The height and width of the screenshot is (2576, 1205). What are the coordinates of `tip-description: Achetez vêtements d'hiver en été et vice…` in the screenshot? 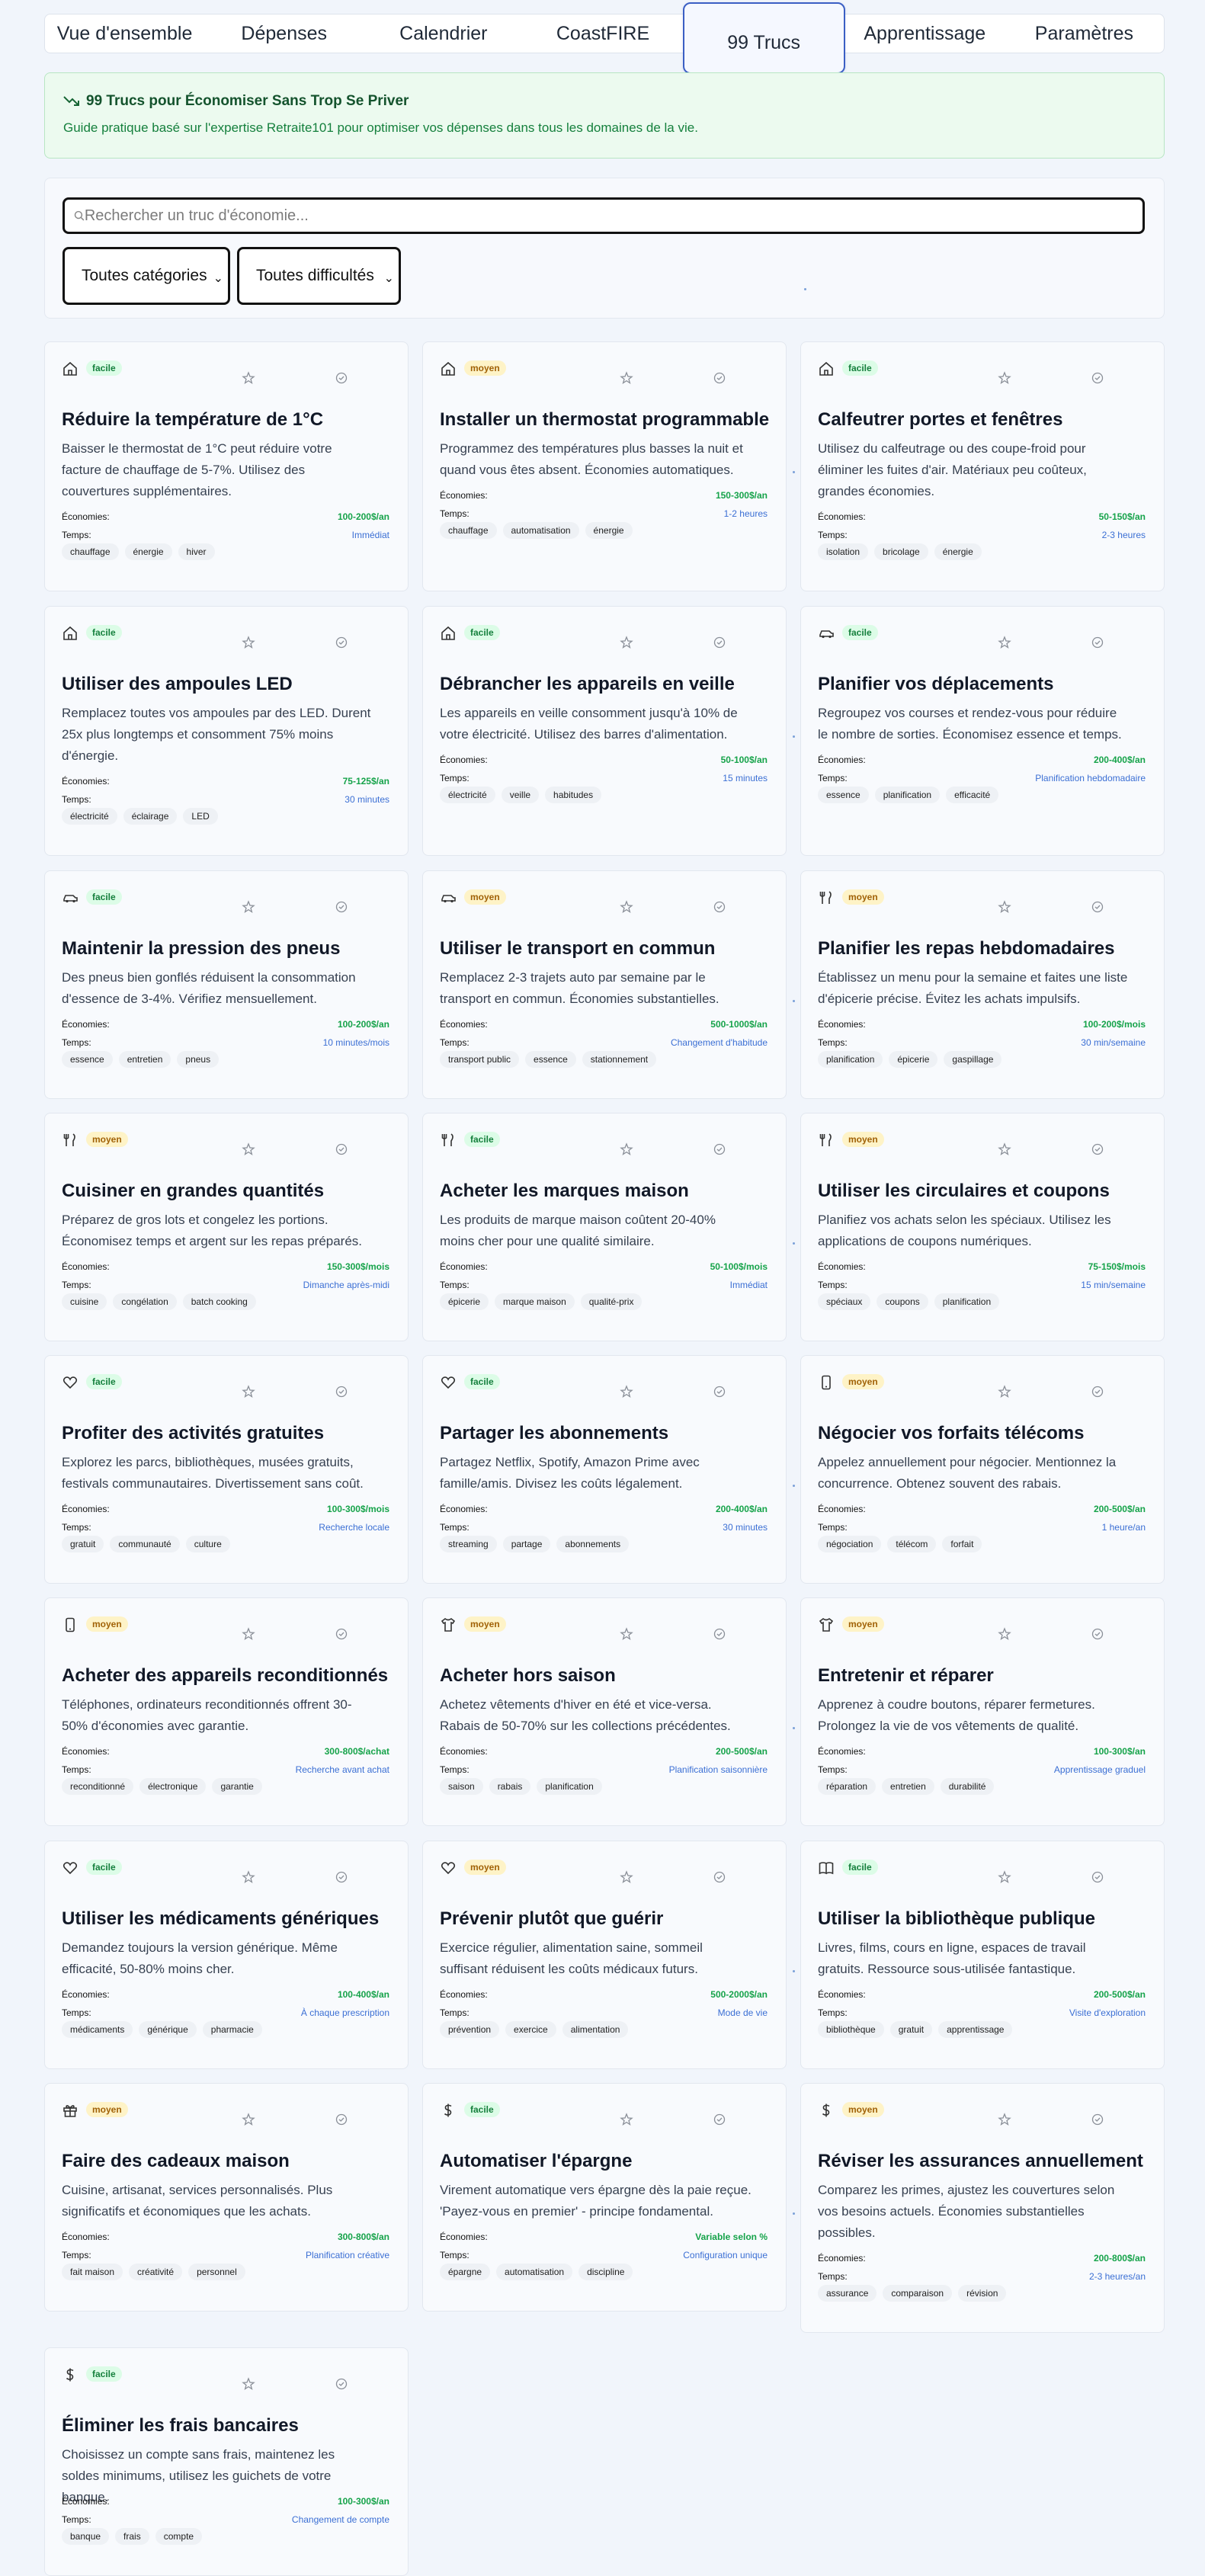 It's located at (586, 1715).